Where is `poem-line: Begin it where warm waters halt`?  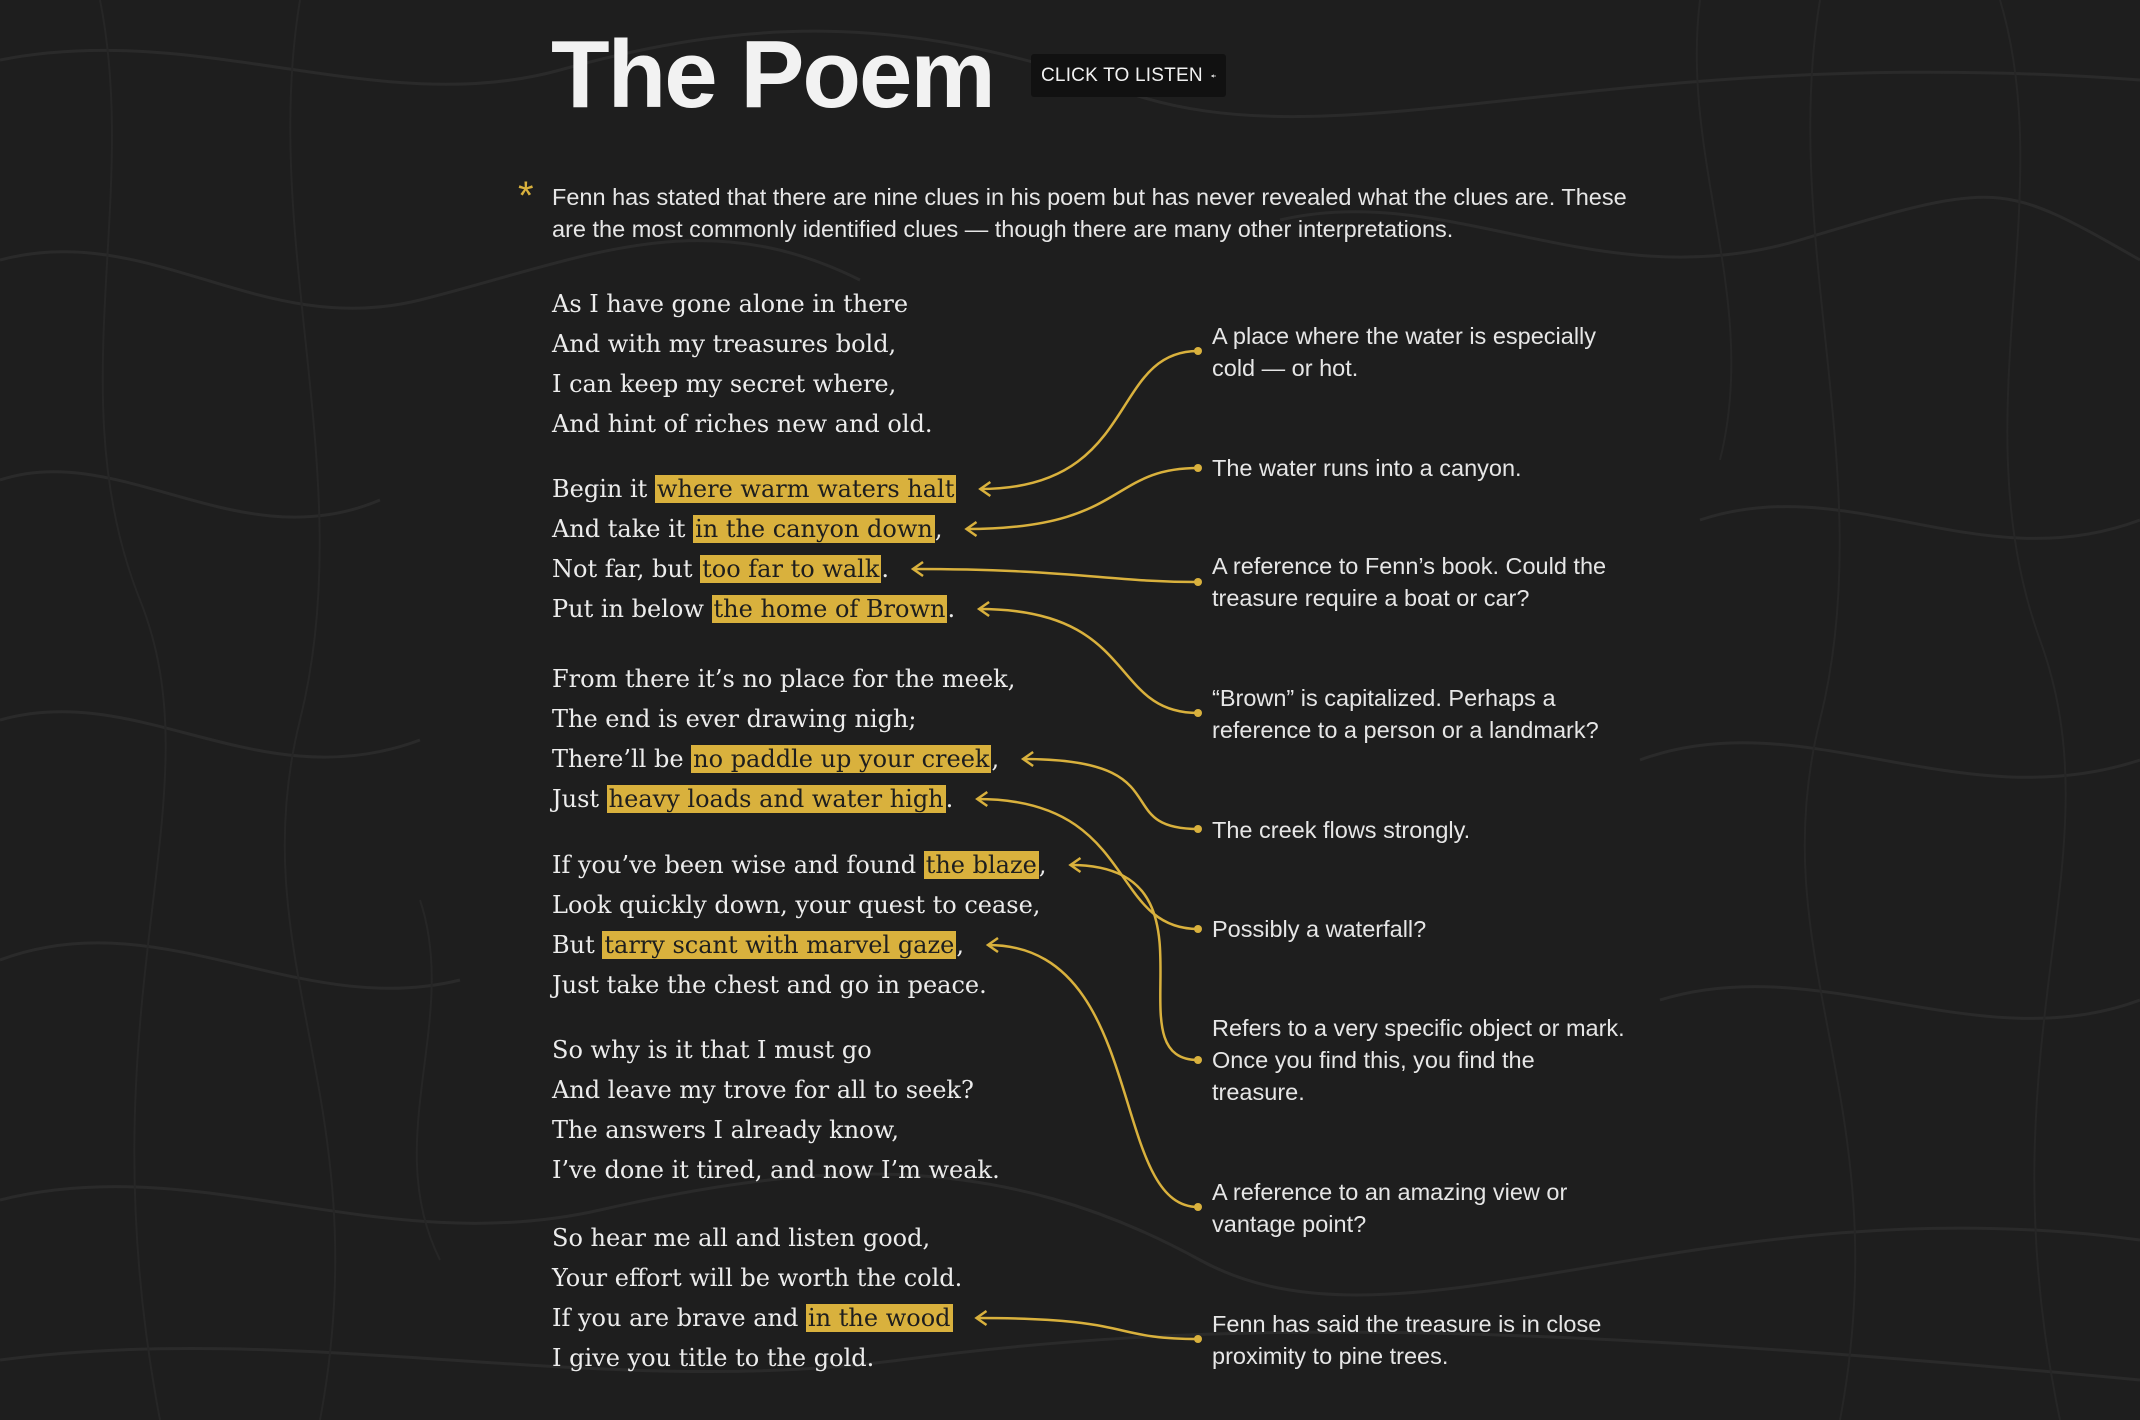
poem-line: Begin it where warm waters halt is located at coordinates (754, 489).